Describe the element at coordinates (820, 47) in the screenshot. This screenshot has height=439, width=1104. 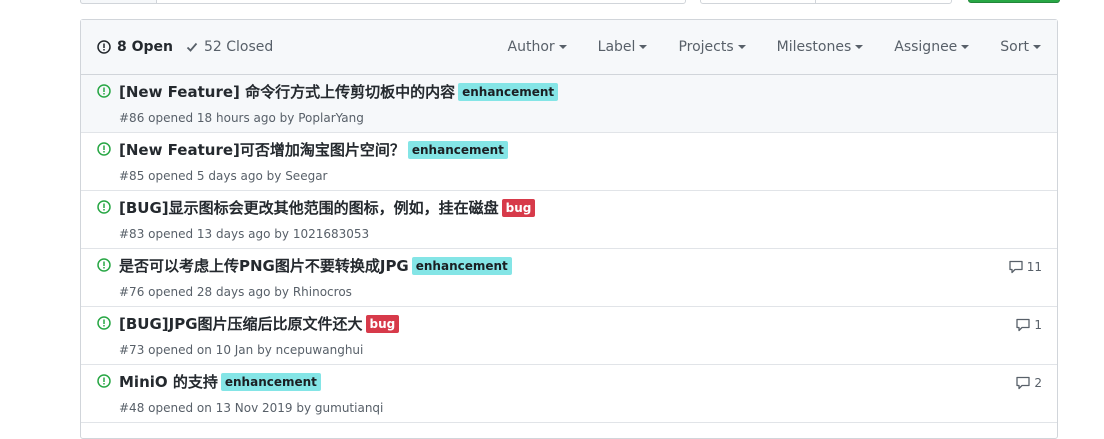
I see `milestones-filter: Milestones` at that location.